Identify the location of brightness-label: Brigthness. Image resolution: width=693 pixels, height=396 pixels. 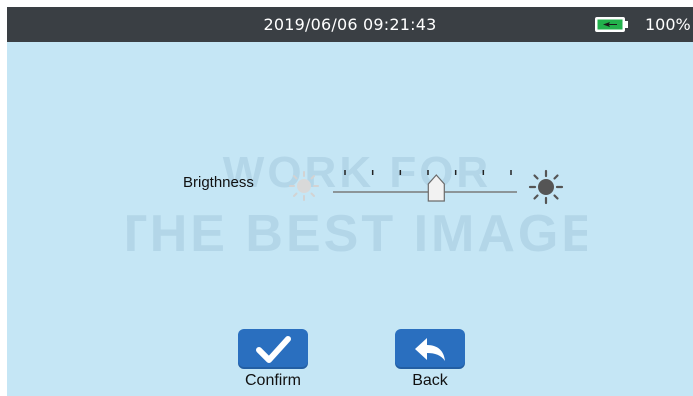
(218, 182).